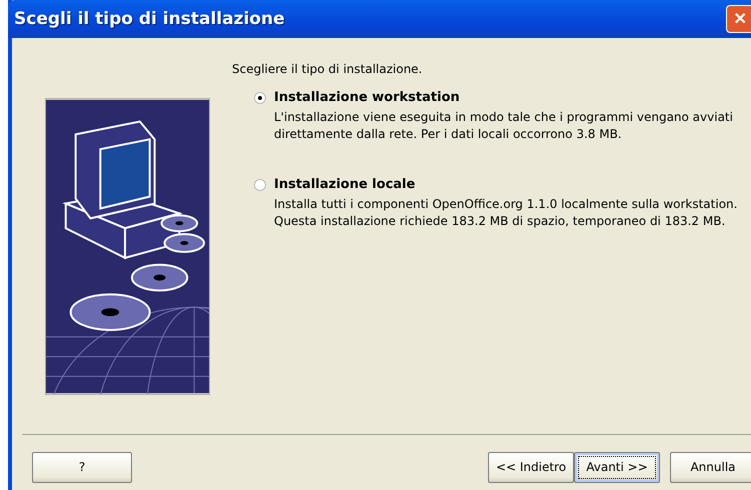 This screenshot has height=490, width=751. I want to click on close-button: ✕, so click(738, 19).